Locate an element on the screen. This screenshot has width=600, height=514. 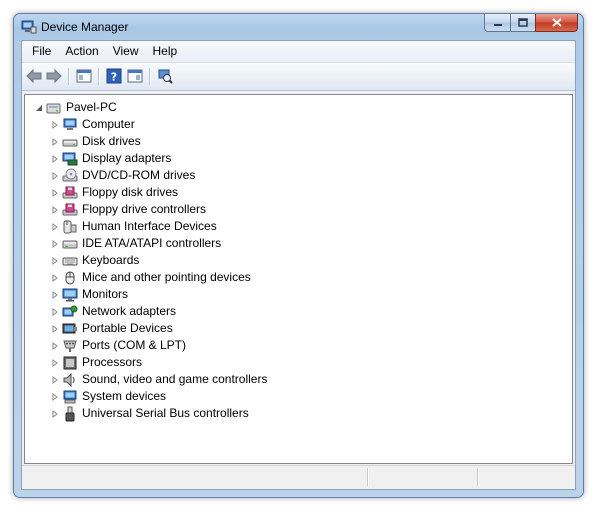
window-title: Device Manager is located at coordinates (85, 27).